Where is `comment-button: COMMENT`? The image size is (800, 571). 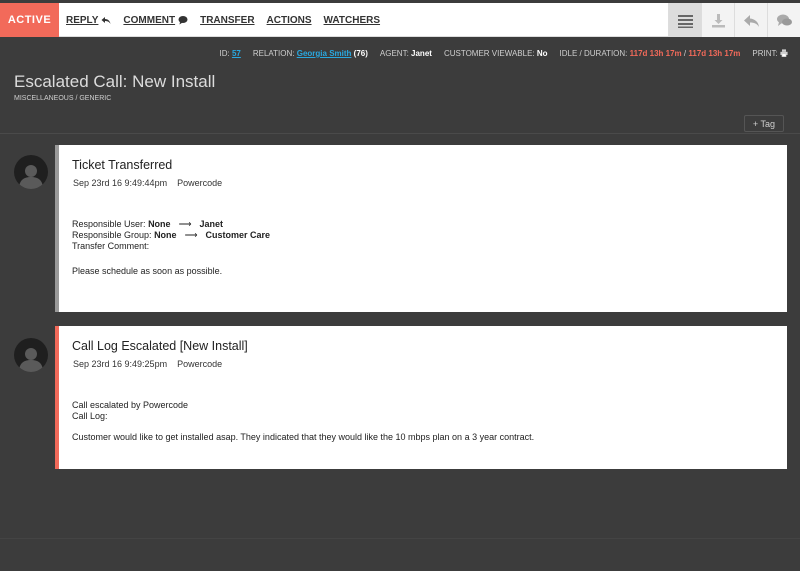 comment-button: COMMENT is located at coordinates (155, 20).